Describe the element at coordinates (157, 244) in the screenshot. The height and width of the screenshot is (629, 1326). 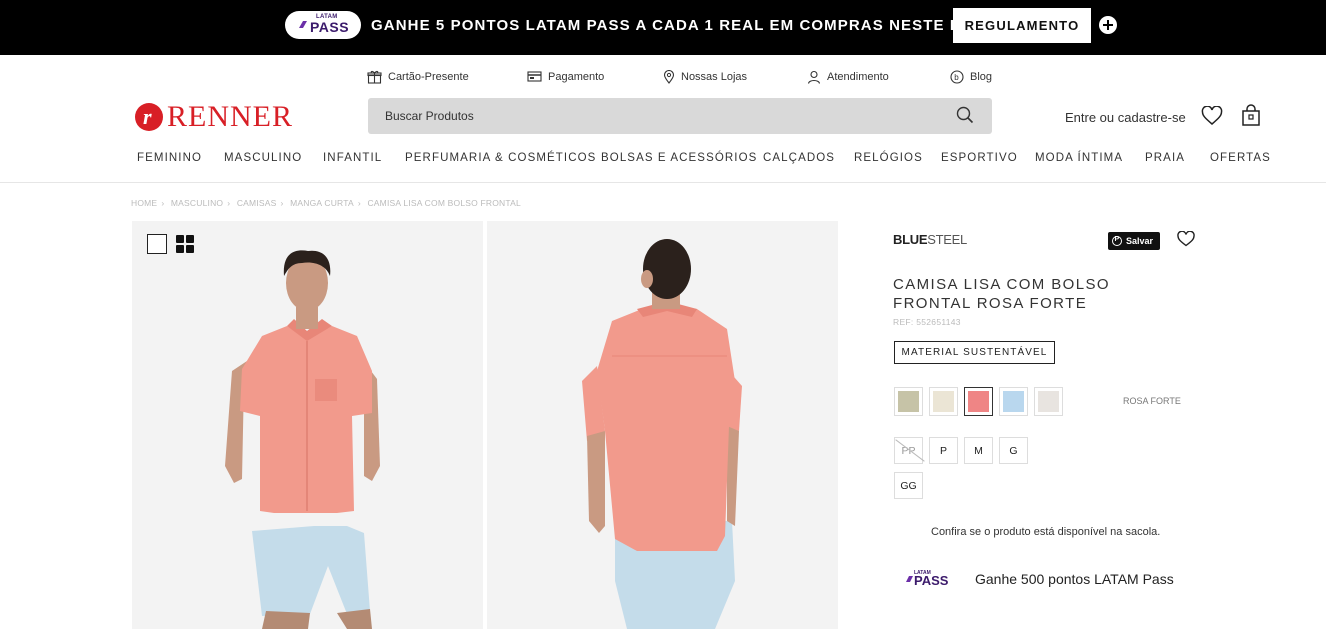
I see `single-view-toggle` at that location.